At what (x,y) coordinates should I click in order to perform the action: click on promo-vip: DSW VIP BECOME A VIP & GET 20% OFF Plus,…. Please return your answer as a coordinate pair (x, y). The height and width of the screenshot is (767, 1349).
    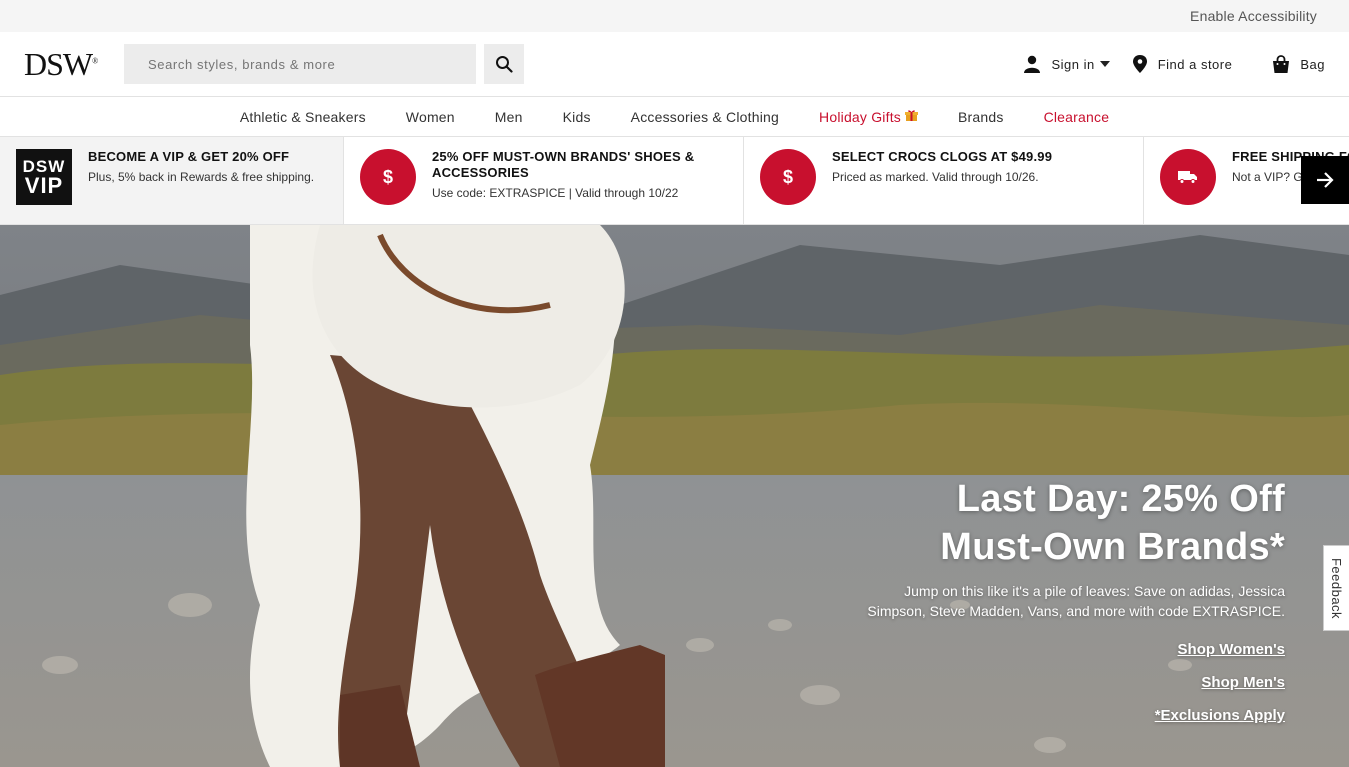
    Looking at the image, I should click on (172, 180).